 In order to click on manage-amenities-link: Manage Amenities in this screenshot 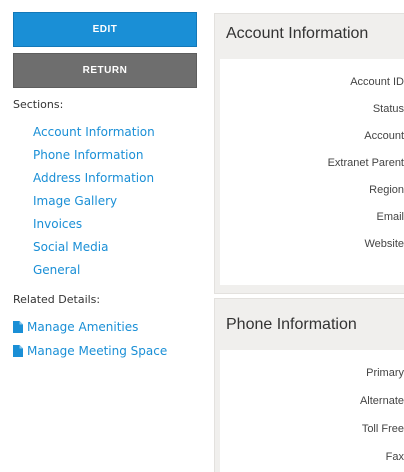, I will do `click(90, 332)`.